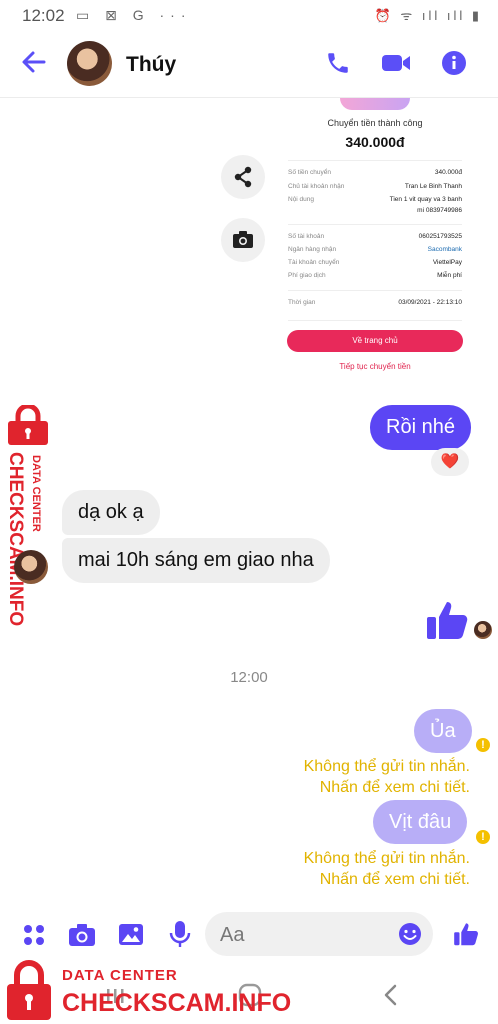 Image resolution: width=498 pixels, height=1024 pixels. Describe the element at coordinates (375, 341) in the screenshot. I see `receipt-home-button: Về trang chủ` at that location.